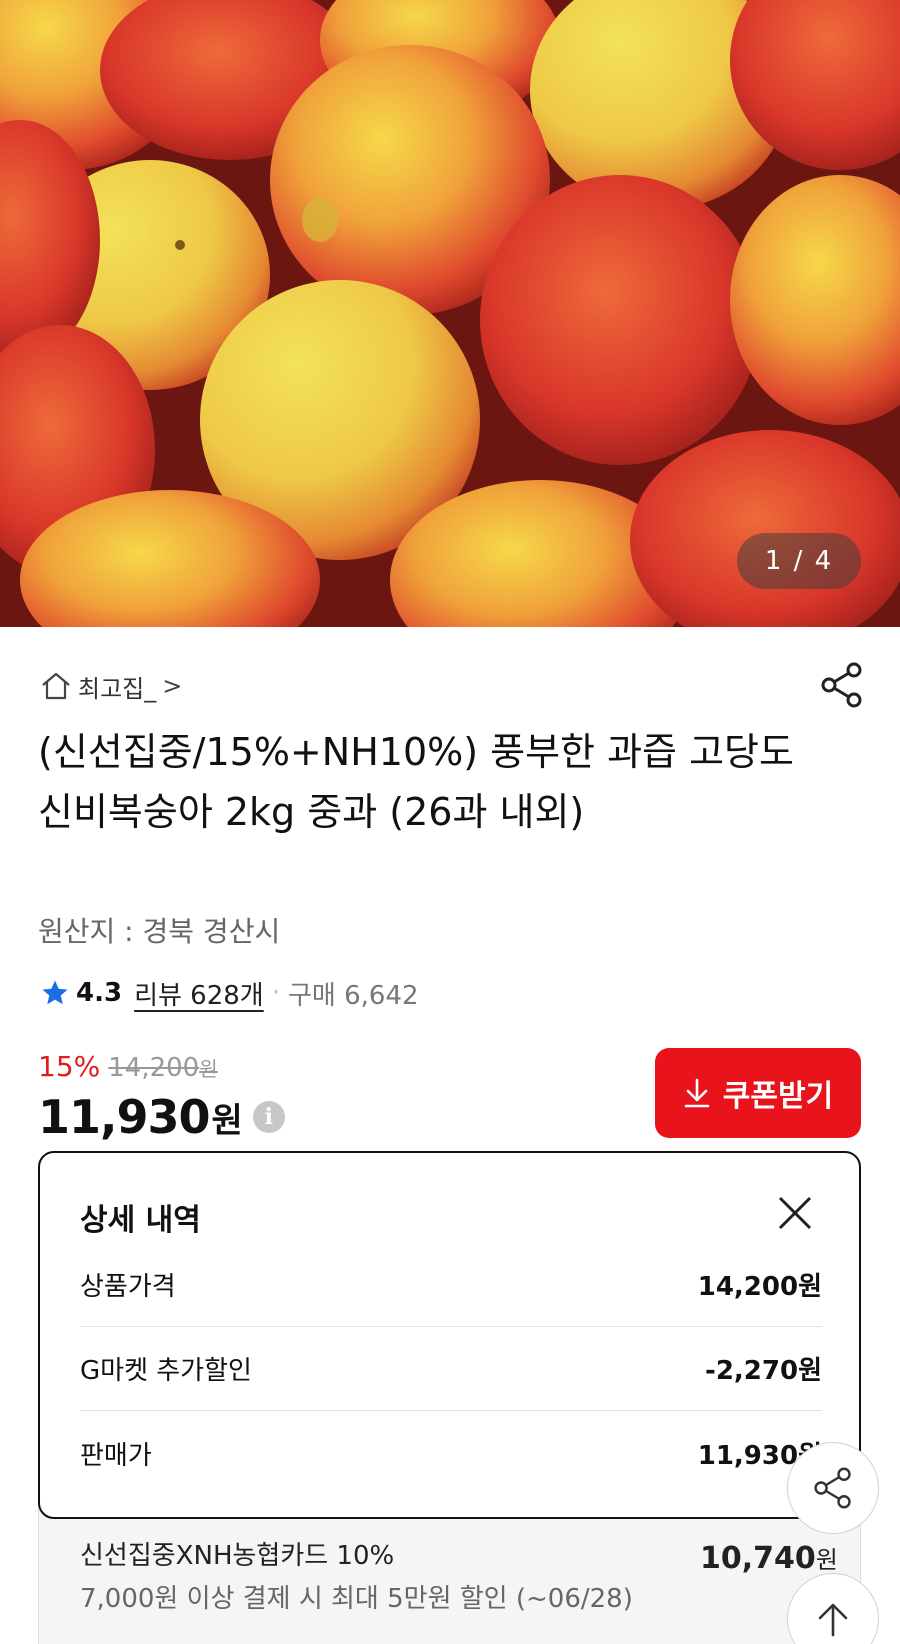  I want to click on image-pager: 1 / 4, so click(799, 561).